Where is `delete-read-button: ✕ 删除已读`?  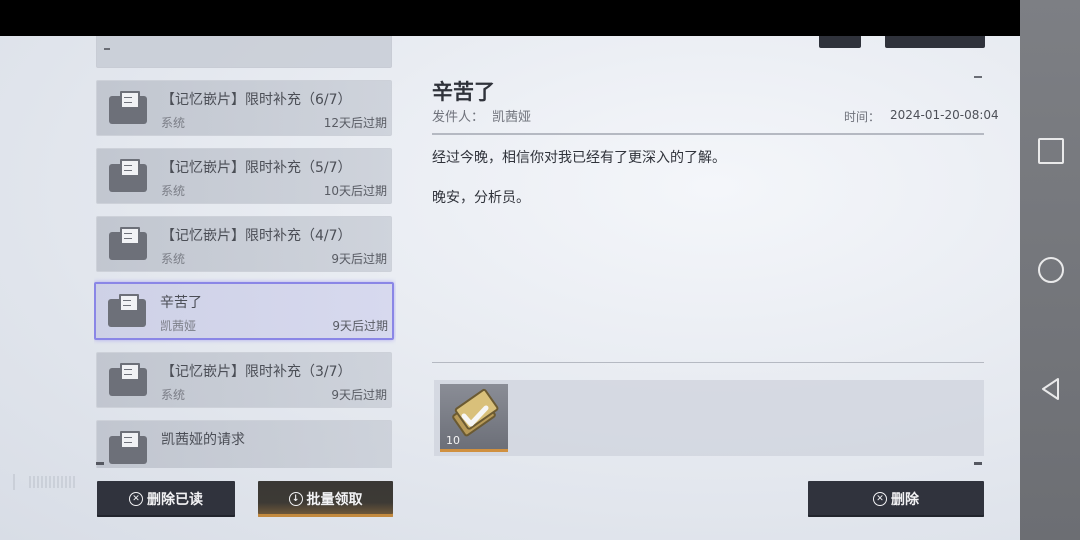 delete-read-button: ✕ 删除已读 is located at coordinates (166, 499).